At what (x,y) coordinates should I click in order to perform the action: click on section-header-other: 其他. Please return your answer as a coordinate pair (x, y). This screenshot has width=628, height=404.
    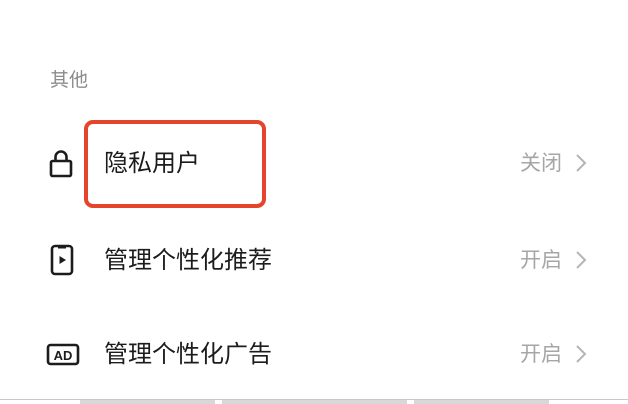
    Looking at the image, I should click on (69, 80).